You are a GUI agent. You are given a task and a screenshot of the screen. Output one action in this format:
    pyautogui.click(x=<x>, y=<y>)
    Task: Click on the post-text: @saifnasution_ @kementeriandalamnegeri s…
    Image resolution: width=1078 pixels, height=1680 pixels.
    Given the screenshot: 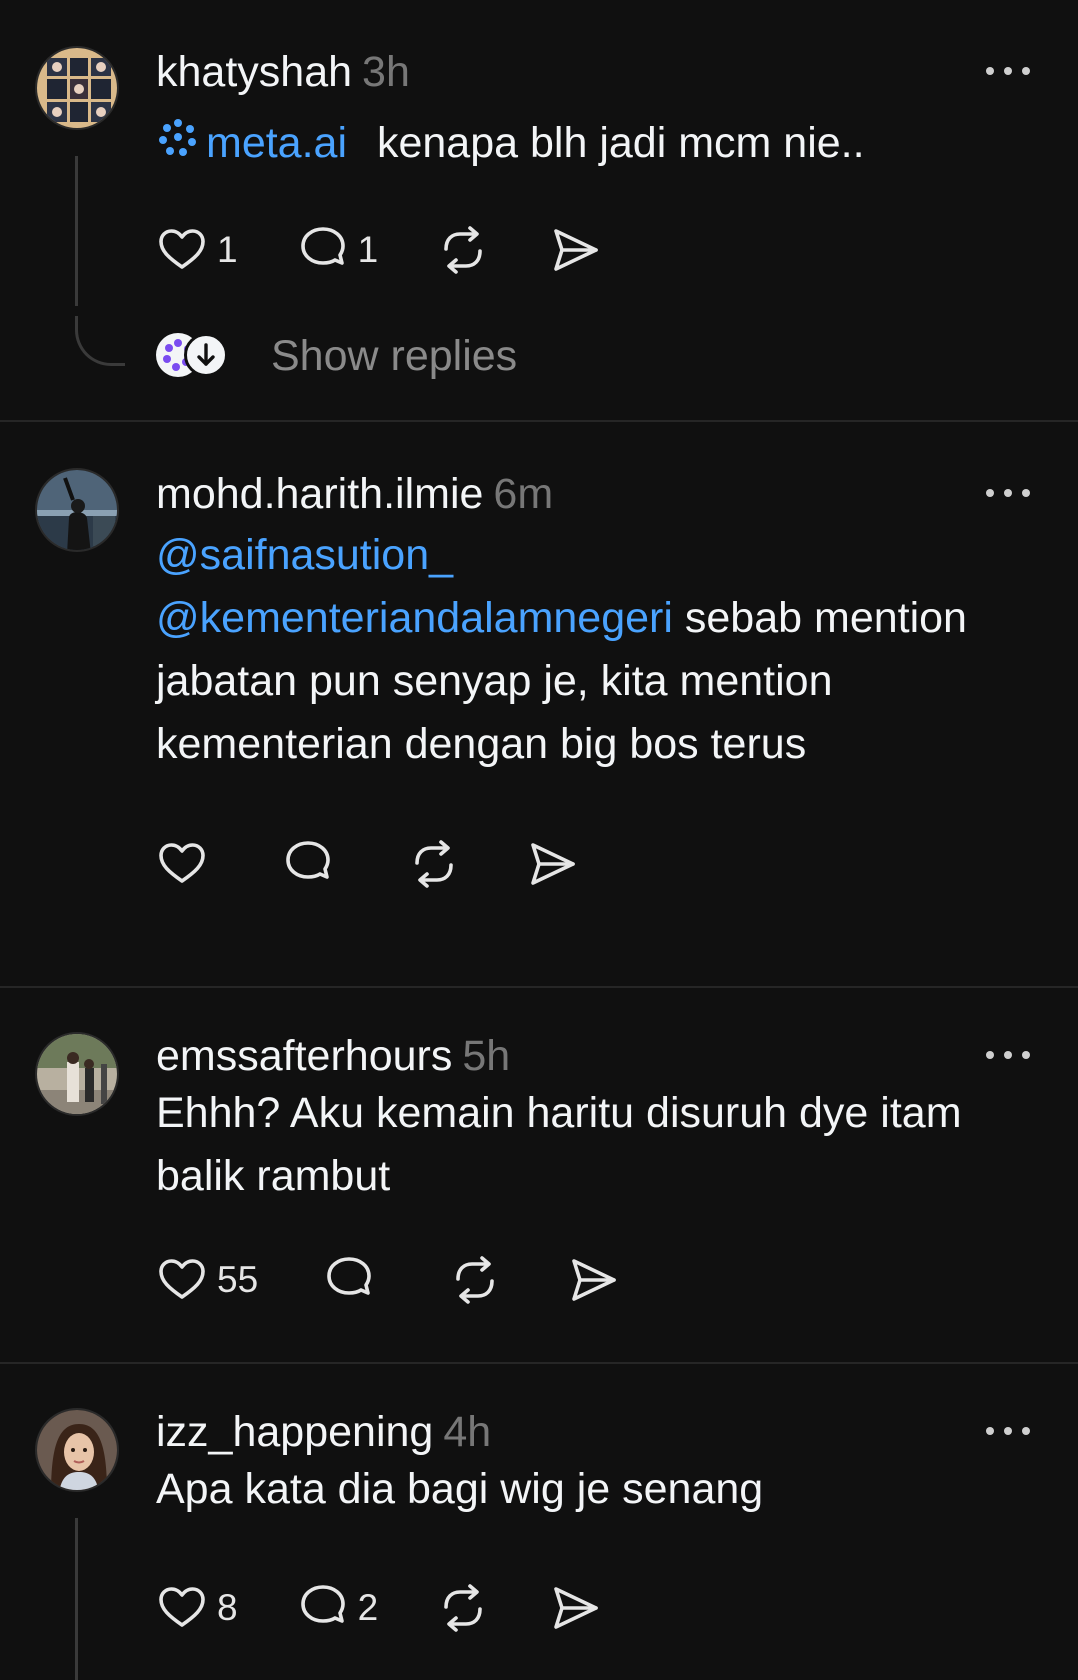 What is the action you would take?
    pyautogui.click(x=566, y=650)
    